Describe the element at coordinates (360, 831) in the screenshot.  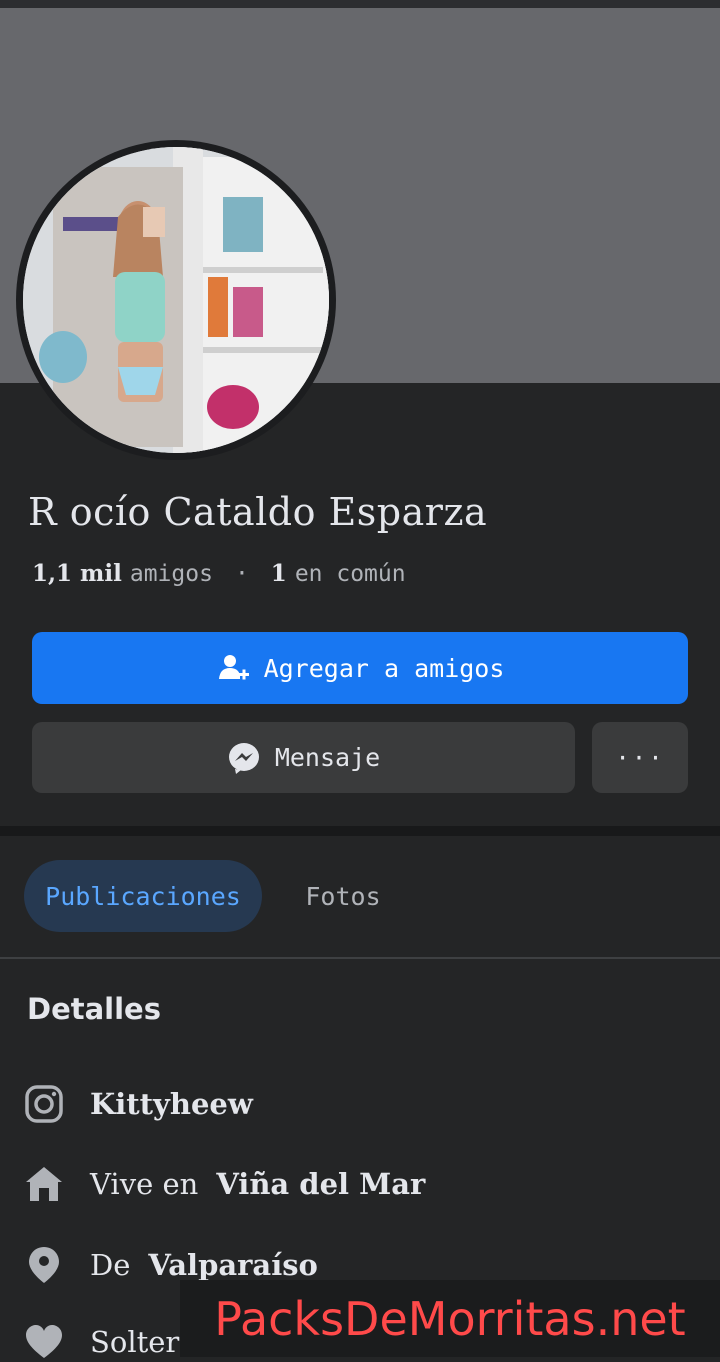
I see `section-divider` at that location.